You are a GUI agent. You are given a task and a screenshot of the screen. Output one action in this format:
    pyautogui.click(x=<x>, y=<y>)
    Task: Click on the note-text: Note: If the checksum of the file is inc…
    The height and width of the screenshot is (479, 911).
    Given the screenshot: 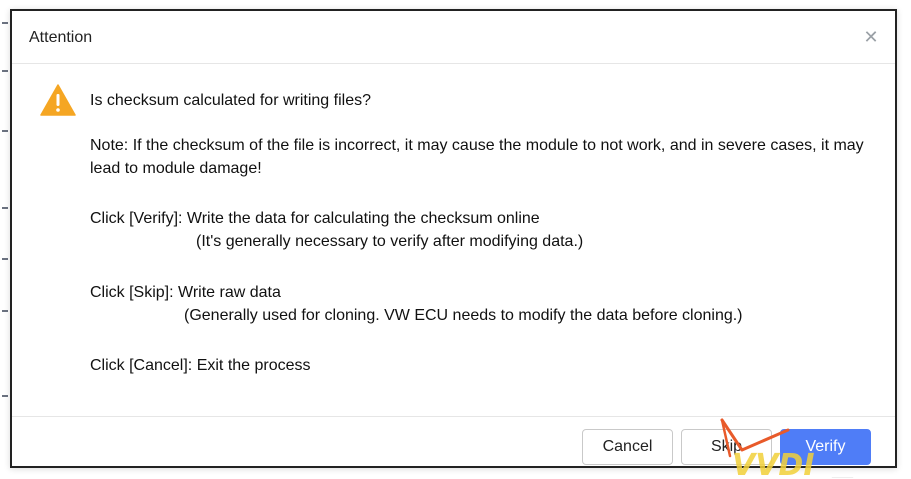 What is the action you would take?
    pyautogui.click(x=477, y=157)
    